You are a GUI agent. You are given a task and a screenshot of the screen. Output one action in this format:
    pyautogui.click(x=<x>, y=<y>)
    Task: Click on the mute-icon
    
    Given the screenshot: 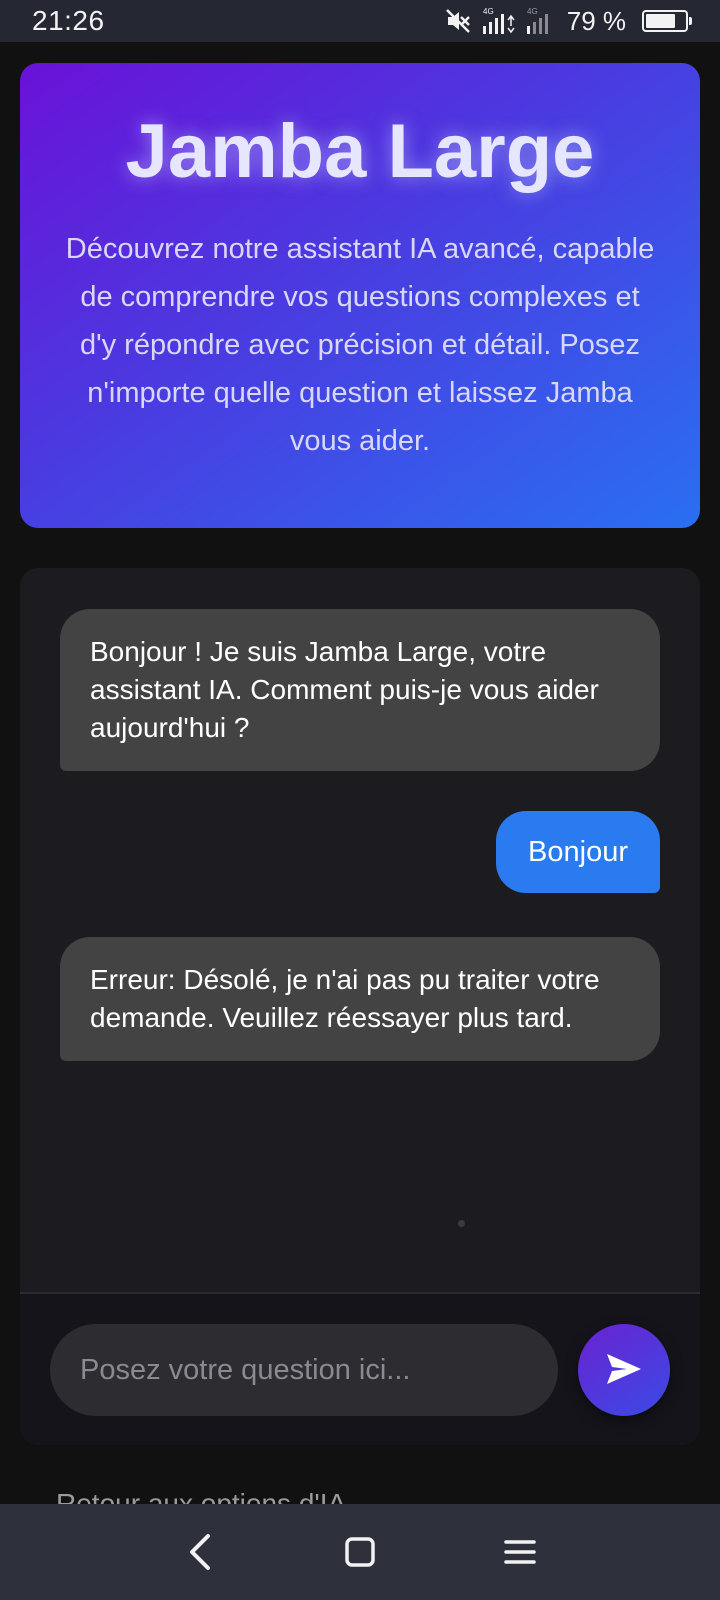 What is the action you would take?
    pyautogui.click(x=458, y=21)
    